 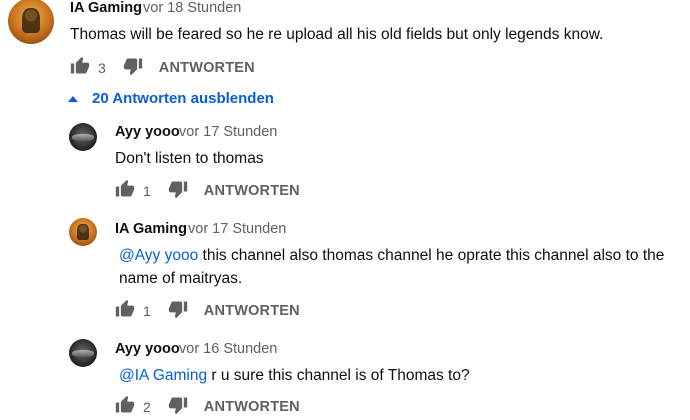 What do you see at coordinates (338, 375) in the screenshot?
I see `comment-text-body: r u sure this channel is of Thomas to?` at bounding box center [338, 375].